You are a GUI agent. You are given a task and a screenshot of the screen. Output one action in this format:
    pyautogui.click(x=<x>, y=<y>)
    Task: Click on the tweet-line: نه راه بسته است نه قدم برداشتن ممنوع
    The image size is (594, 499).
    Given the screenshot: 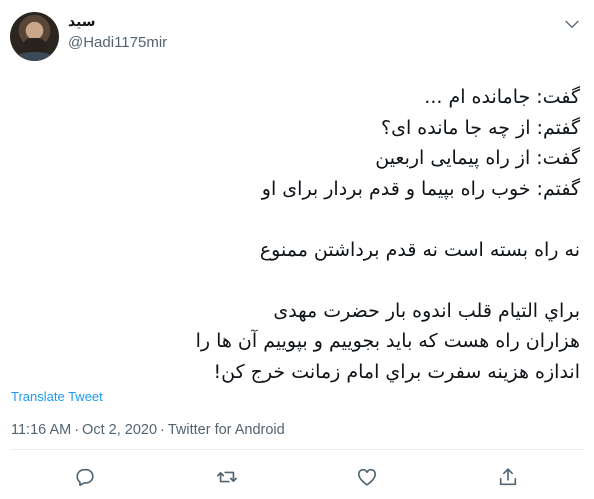 What is the action you would take?
    pyautogui.click(x=419, y=249)
    